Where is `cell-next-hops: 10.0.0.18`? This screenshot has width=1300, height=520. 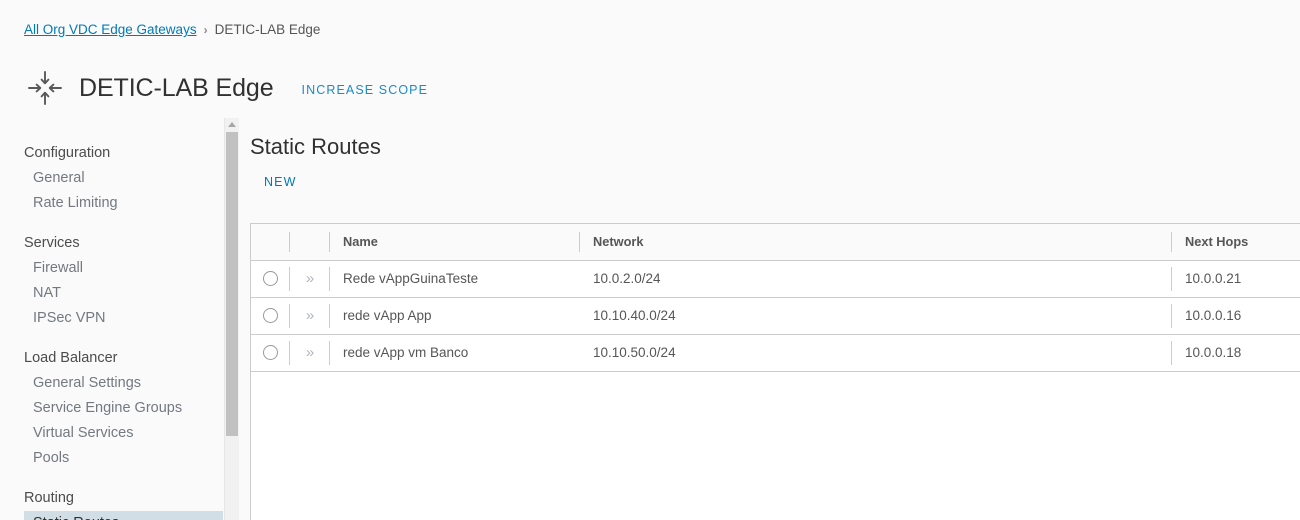 cell-next-hops: 10.0.0.18 is located at coordinates (1235, 353).